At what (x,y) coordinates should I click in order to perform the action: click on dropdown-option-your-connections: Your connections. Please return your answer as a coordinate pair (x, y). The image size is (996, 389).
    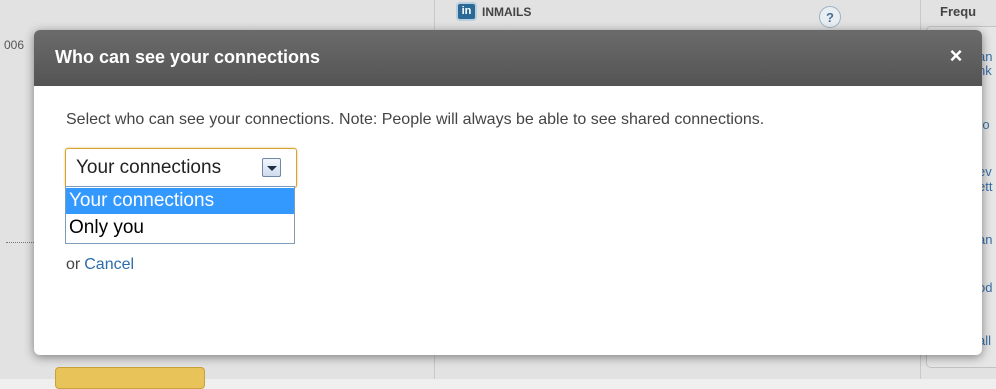
    Looking at the image, I should click on (180, 201).